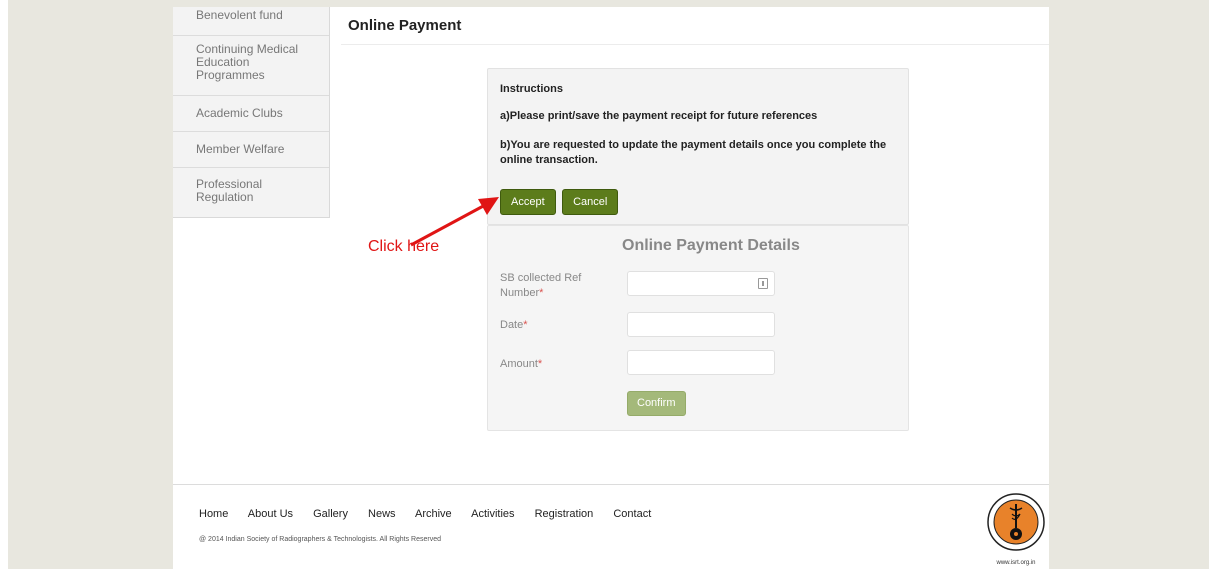 This screenshot has width=1214, height=569. I want to click on footer-link-activities: Activities, so click(492, 514).